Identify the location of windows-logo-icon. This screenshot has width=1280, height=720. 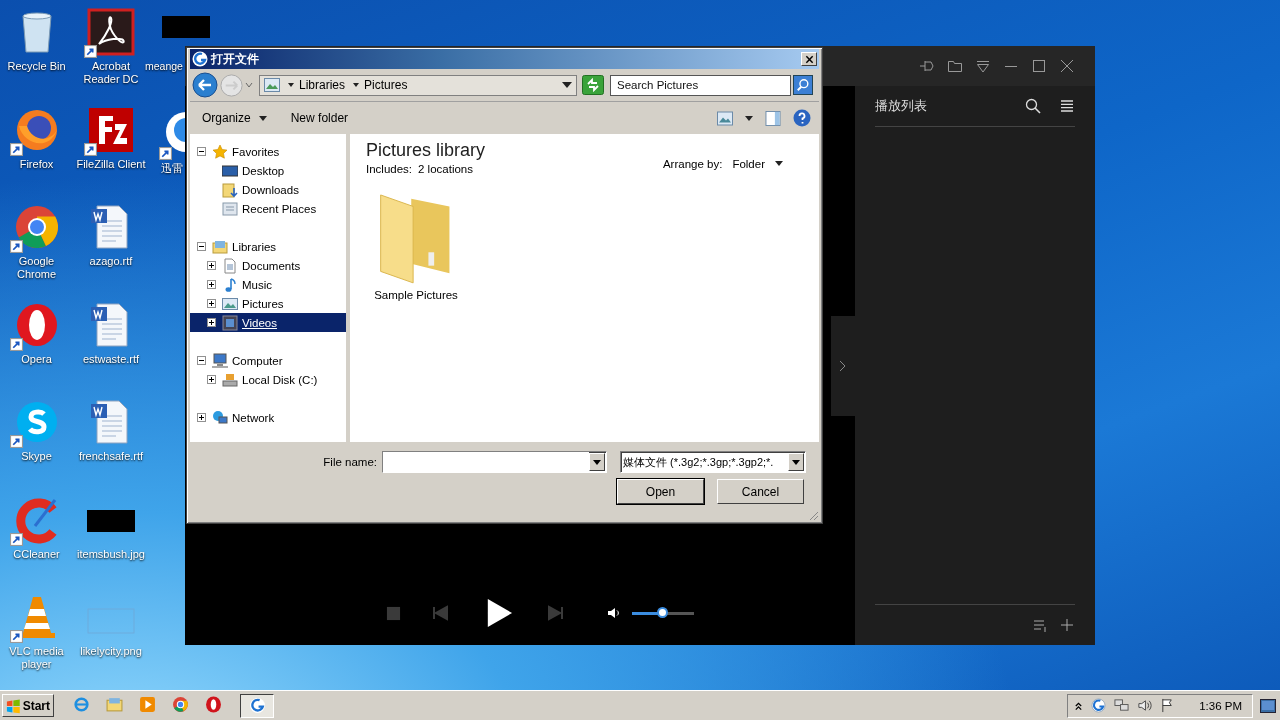
(13, 705).